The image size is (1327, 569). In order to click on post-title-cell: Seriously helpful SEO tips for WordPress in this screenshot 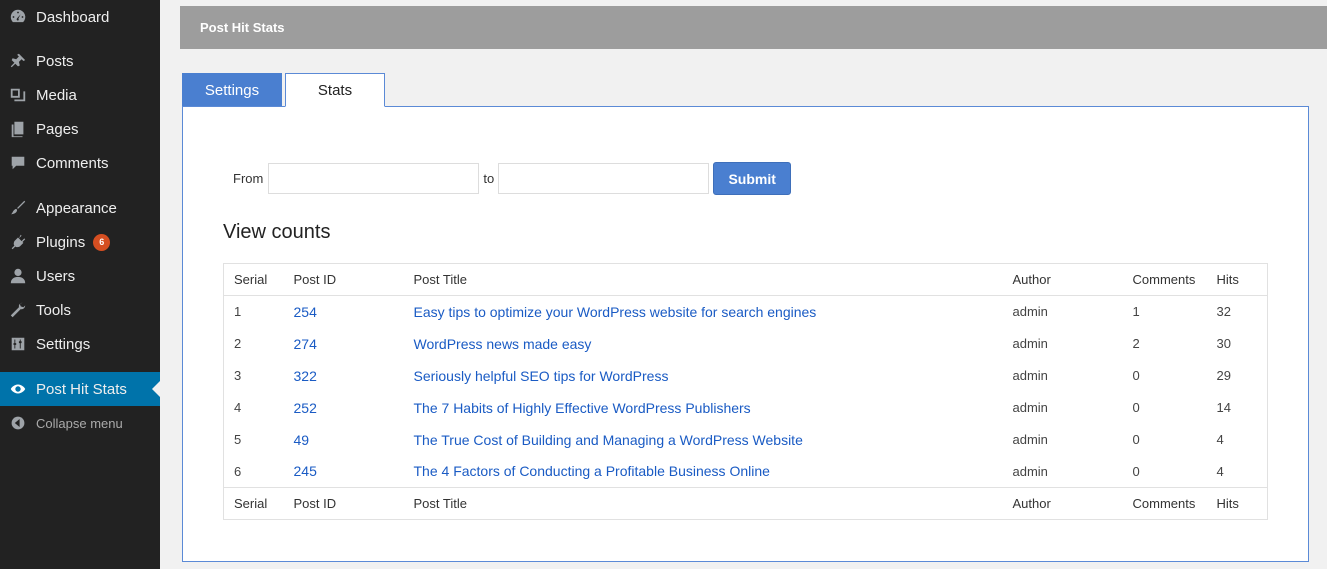, I will do `click(703, 376)`.